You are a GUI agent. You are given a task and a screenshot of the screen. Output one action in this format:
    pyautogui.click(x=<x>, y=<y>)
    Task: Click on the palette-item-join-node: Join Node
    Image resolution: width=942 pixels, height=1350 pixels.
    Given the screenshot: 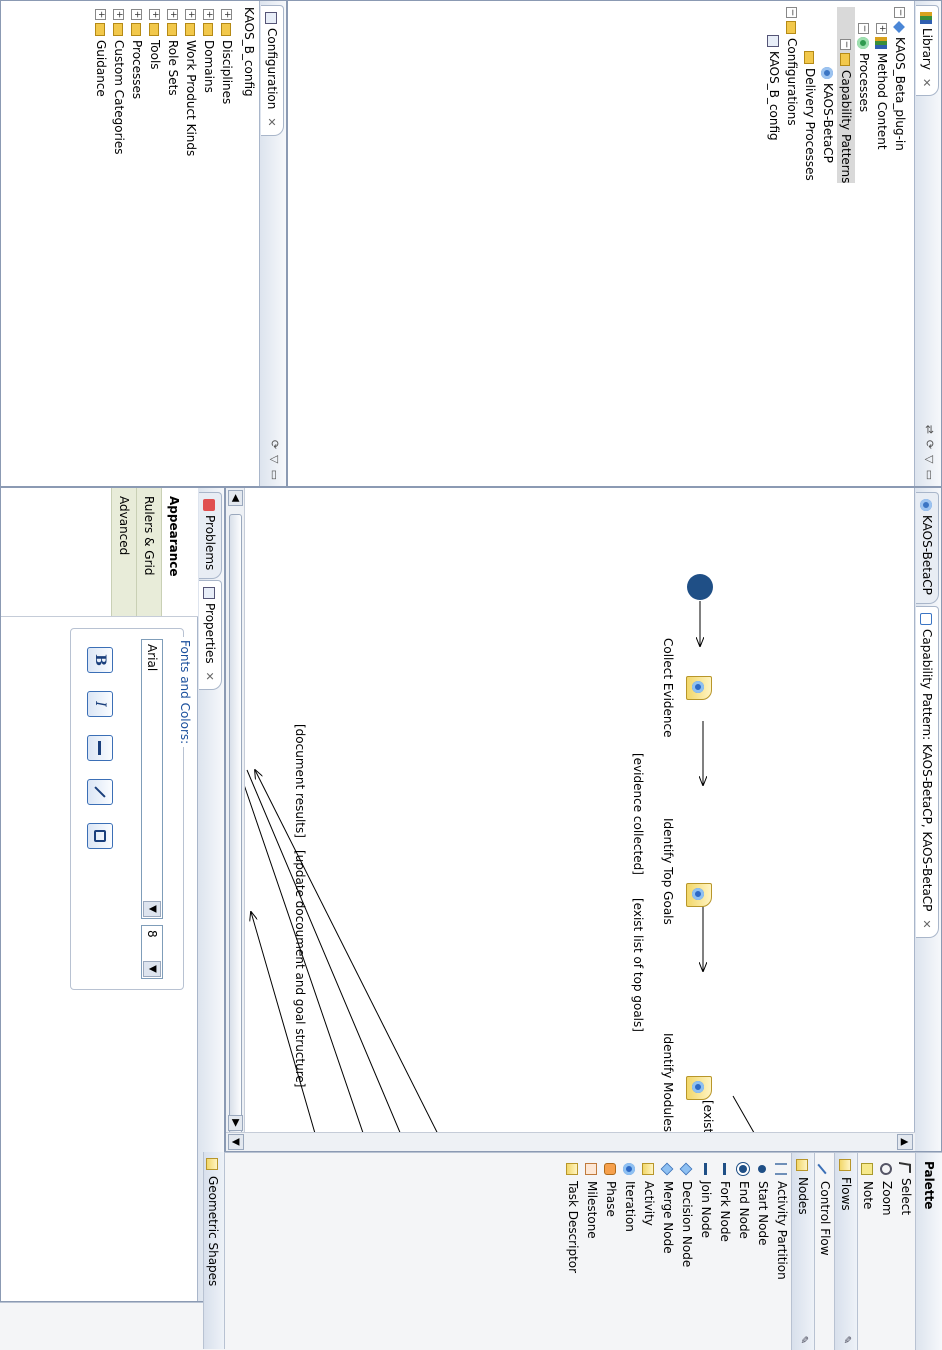 What is the action you would take?
    pyautogui.click(x=705, y=1251)
    